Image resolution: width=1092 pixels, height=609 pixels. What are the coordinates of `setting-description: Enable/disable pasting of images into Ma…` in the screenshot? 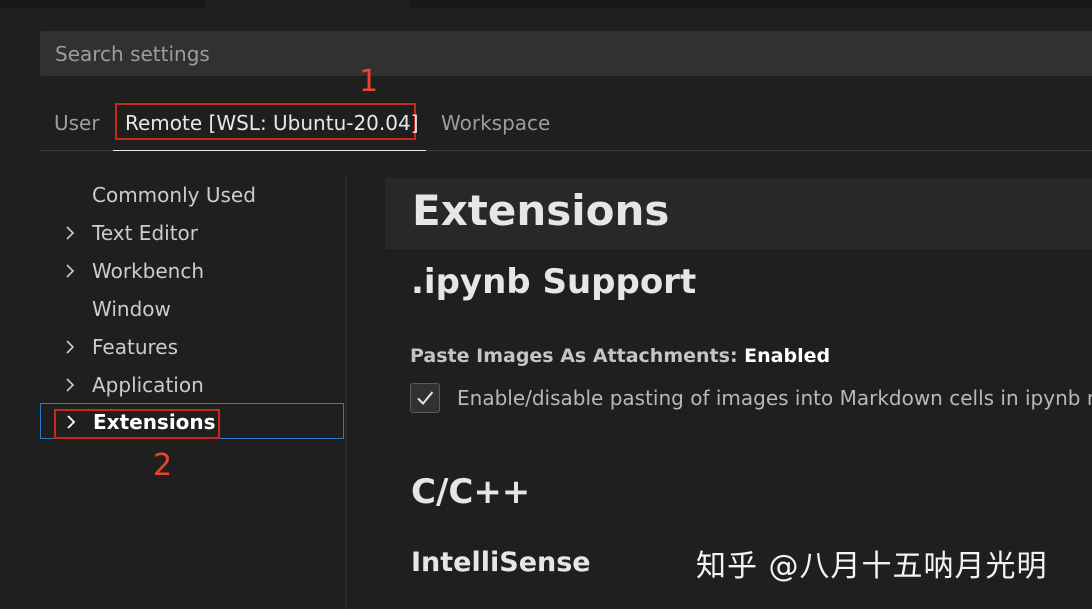 It's located at (774, 398).